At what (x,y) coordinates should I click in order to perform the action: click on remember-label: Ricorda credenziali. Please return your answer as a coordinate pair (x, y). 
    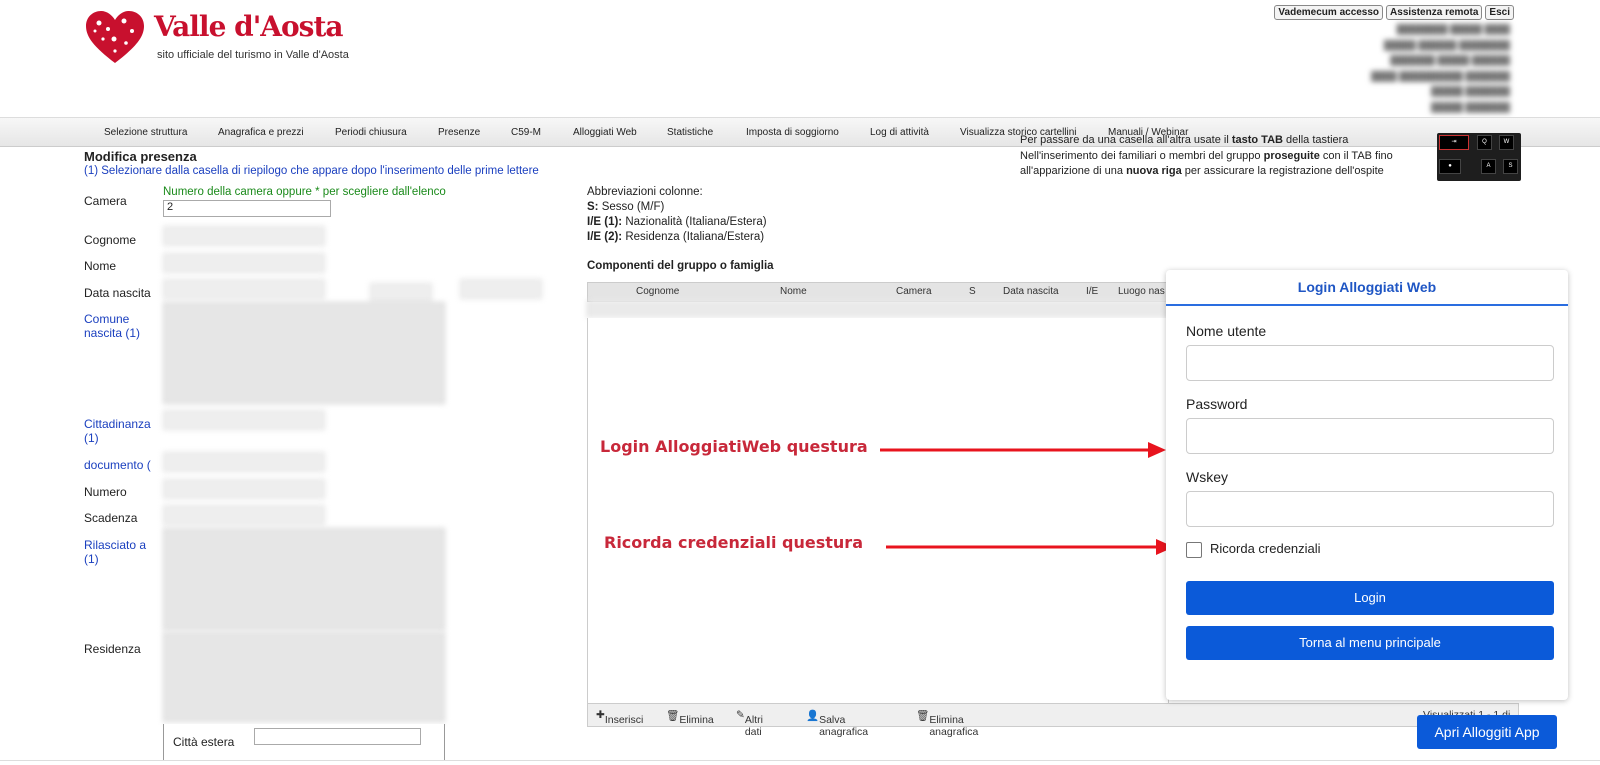
    Looking at the image, I should click on (1265, 548).